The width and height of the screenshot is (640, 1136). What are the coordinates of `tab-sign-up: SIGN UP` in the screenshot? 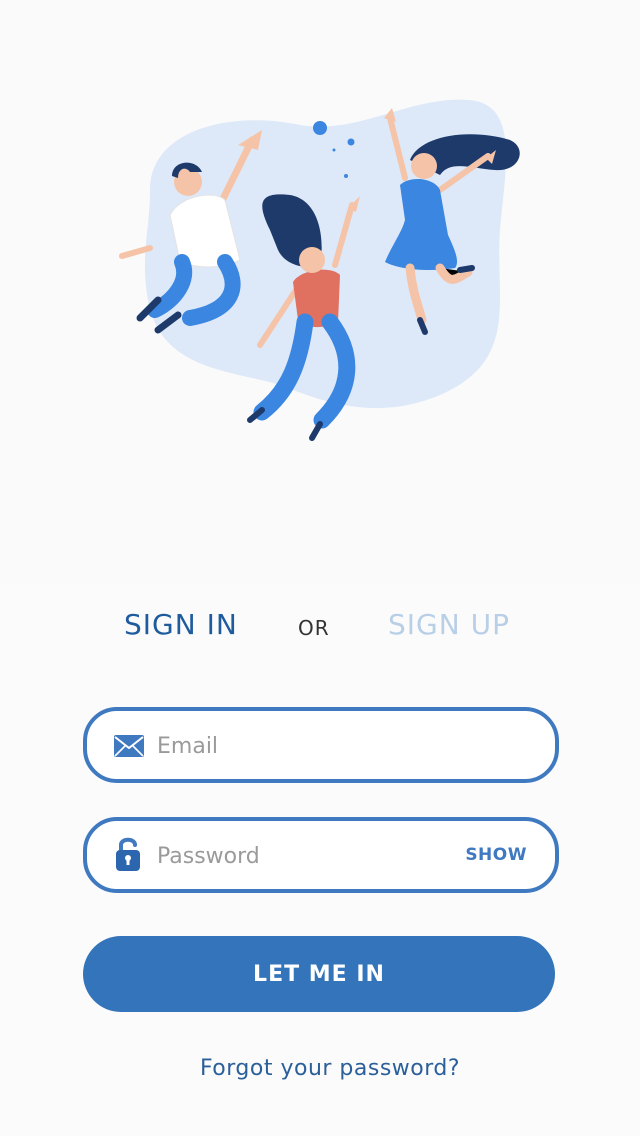 It's located at (449, 624).